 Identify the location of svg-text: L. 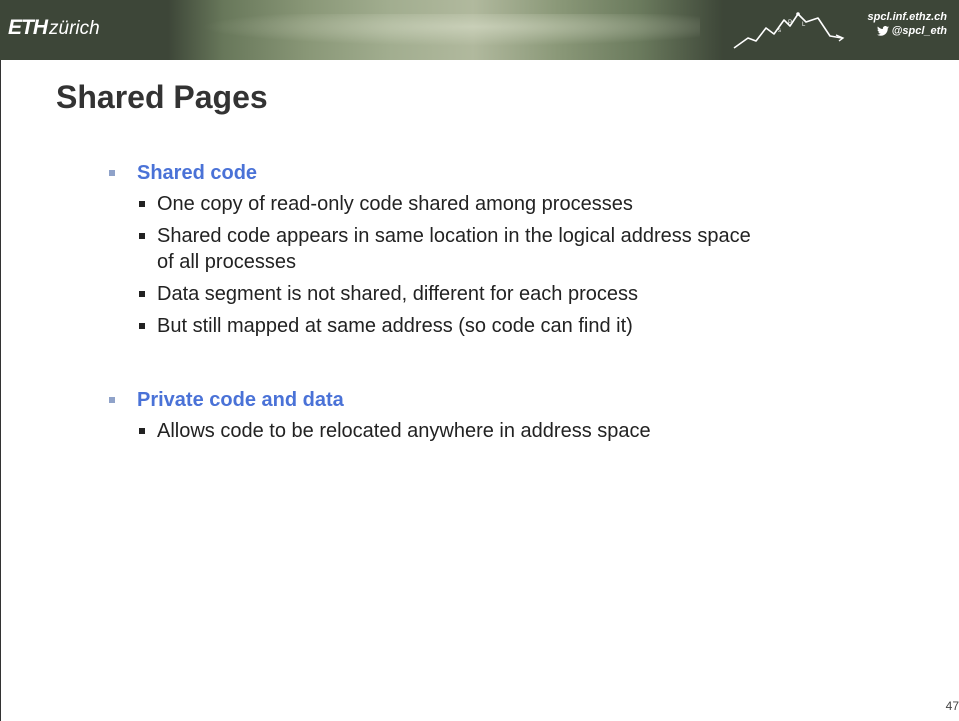
(804, 25).